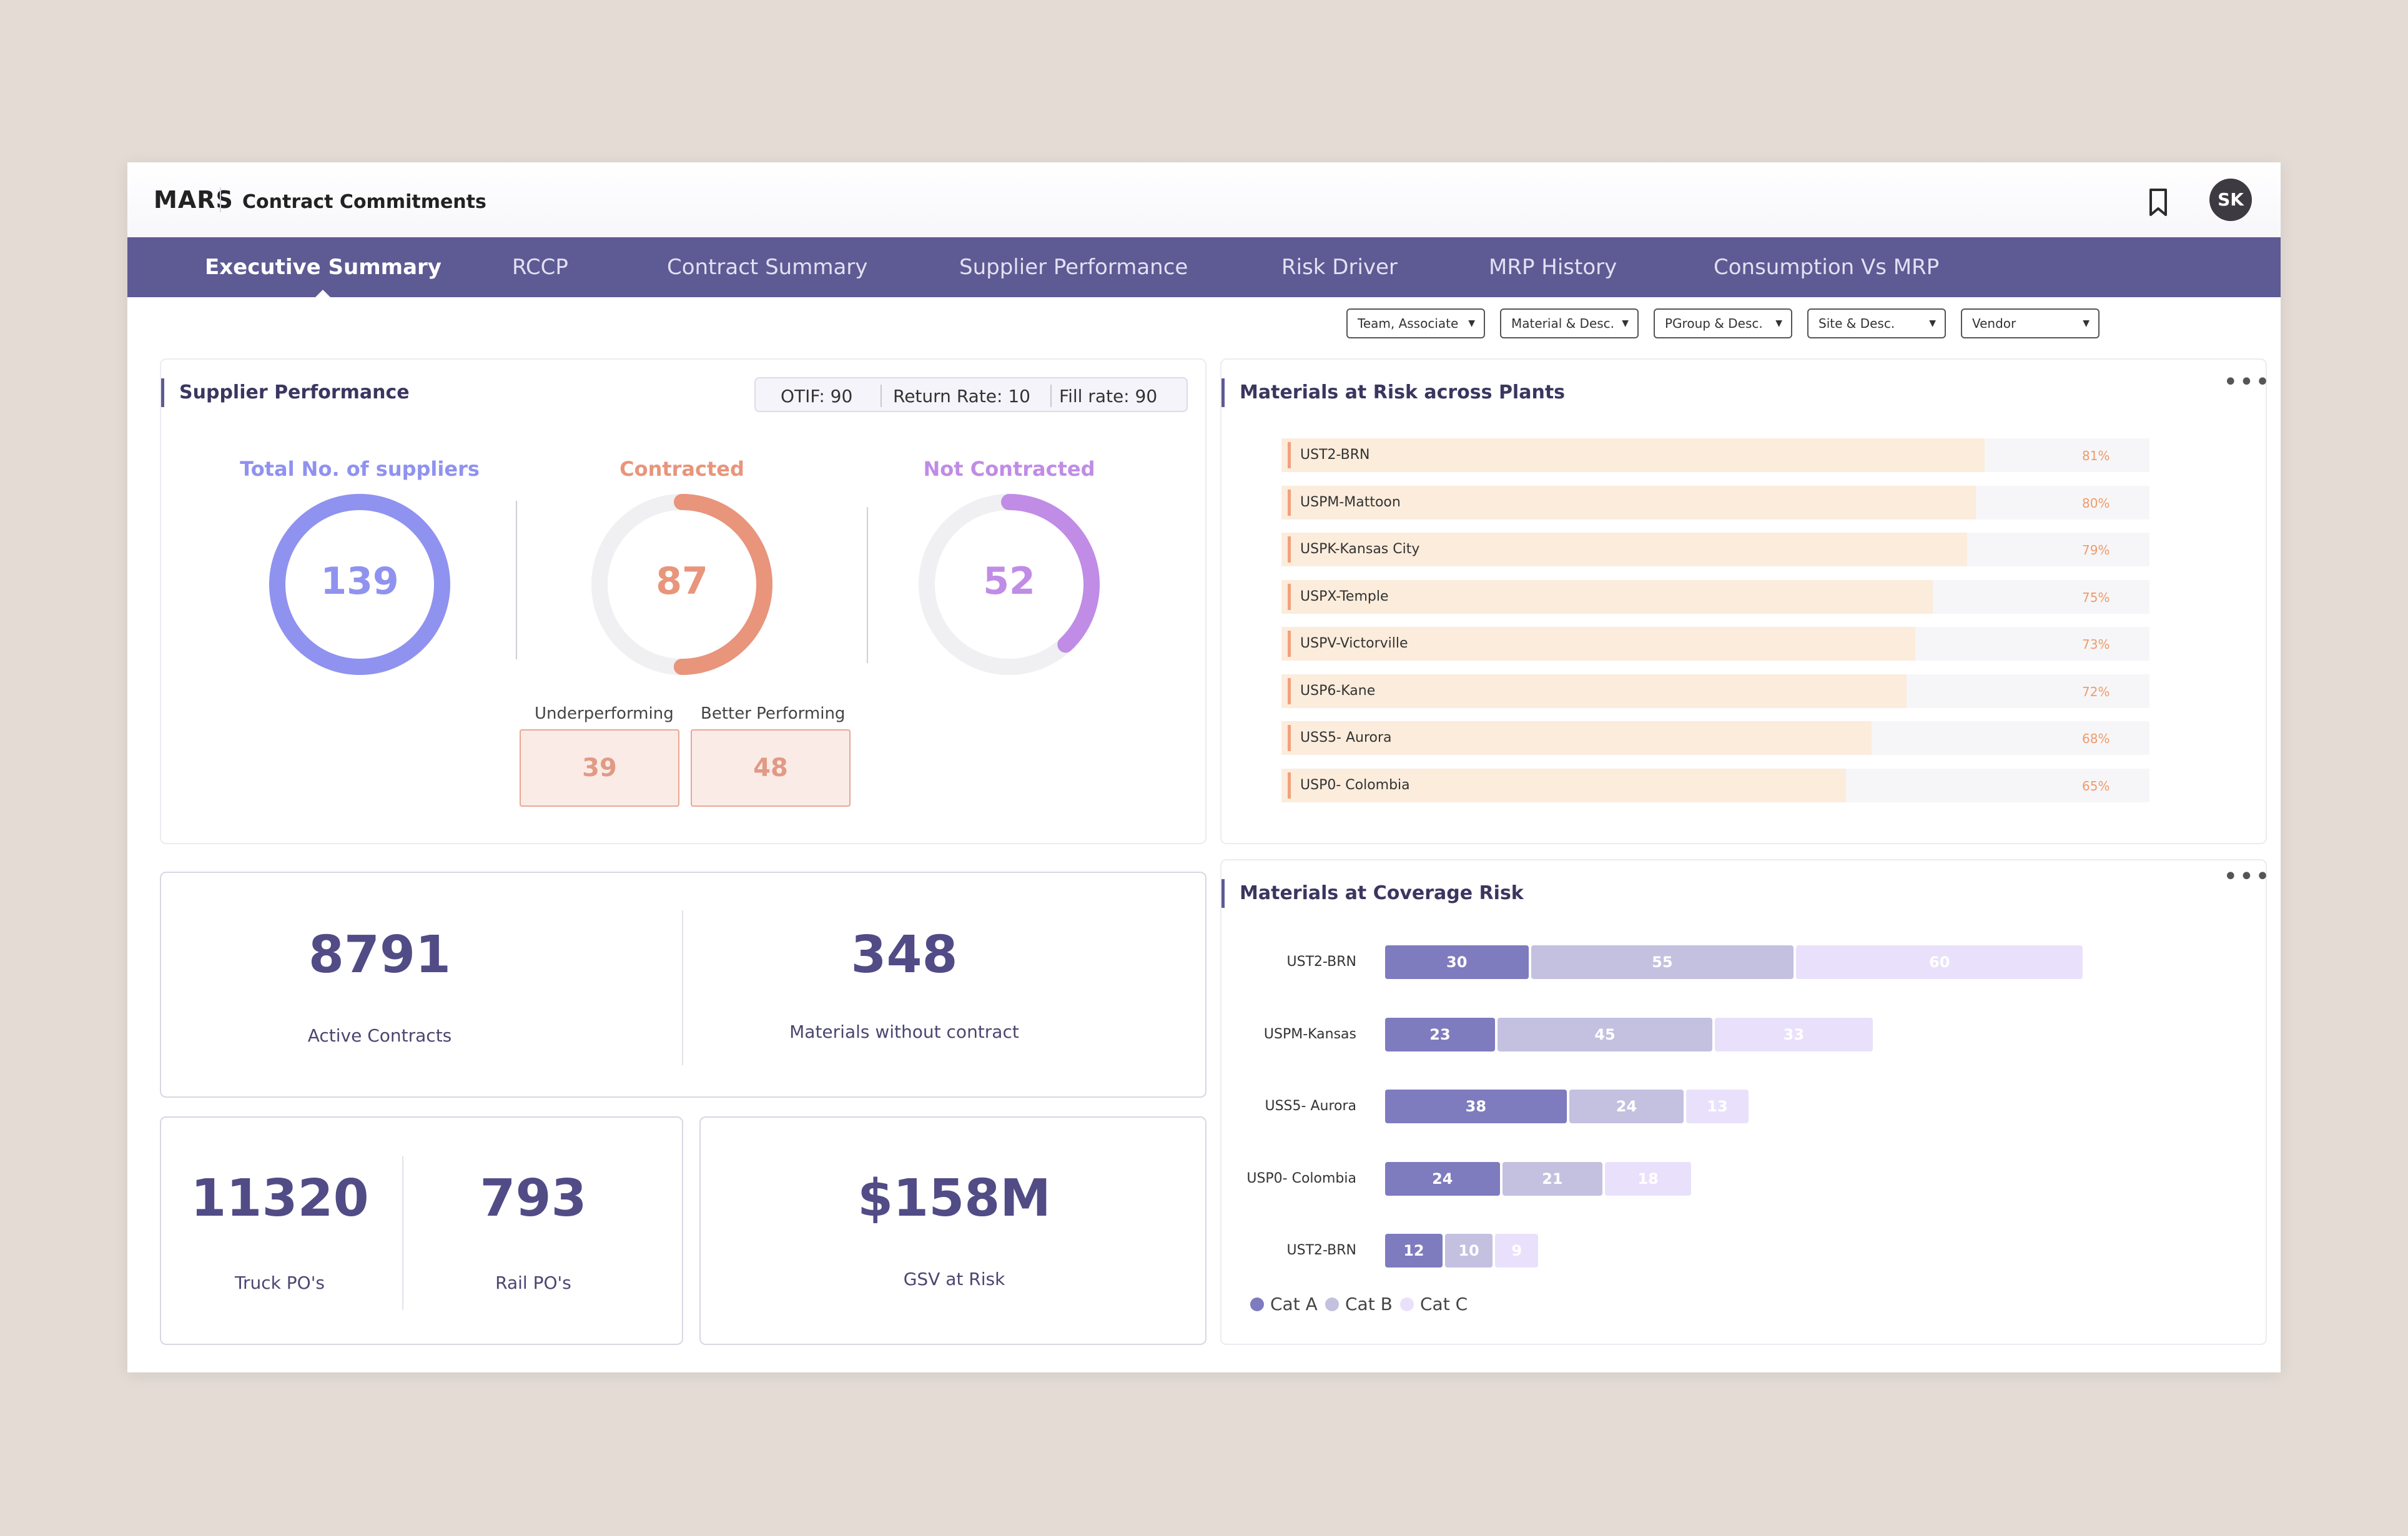 The height and width of the screenshot is (1536, 2408). What do you see at coordinates (360, 469) in the screenshot?
I see `total-suppliers-label: Total No. of suppliers` at bounding box center [360, 469].